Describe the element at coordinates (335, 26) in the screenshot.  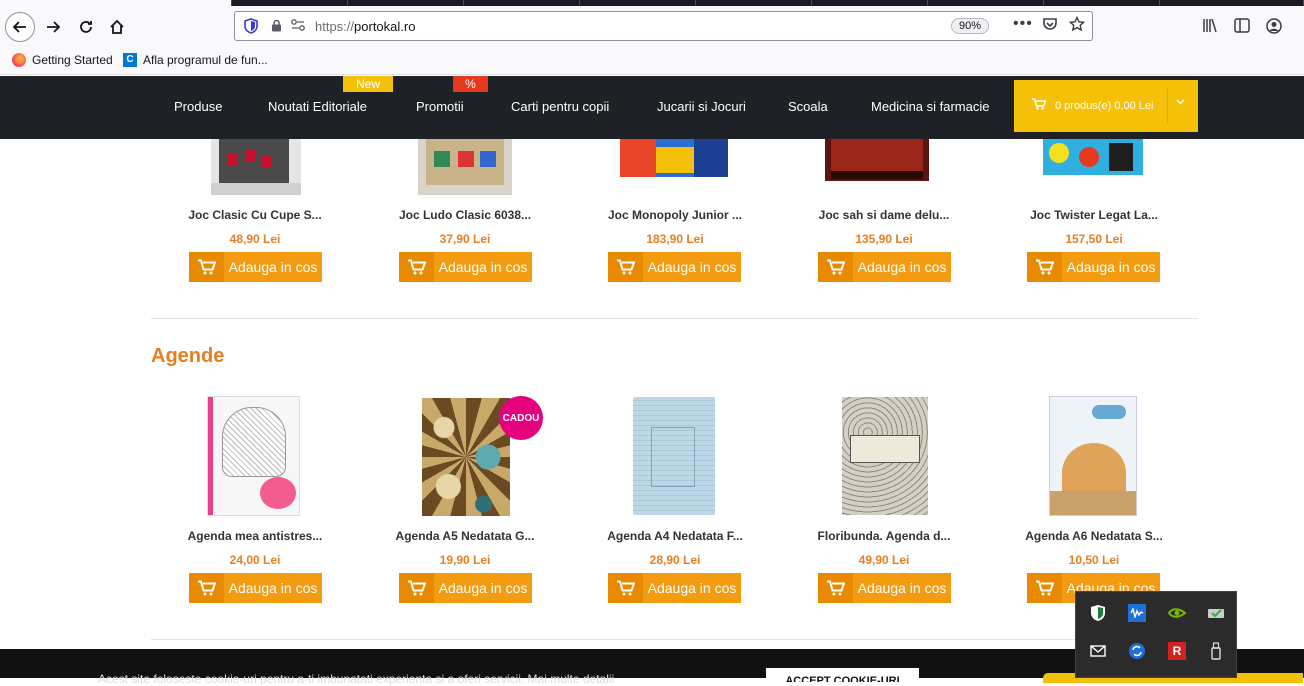
I see `url-protocol: https://` at that location.